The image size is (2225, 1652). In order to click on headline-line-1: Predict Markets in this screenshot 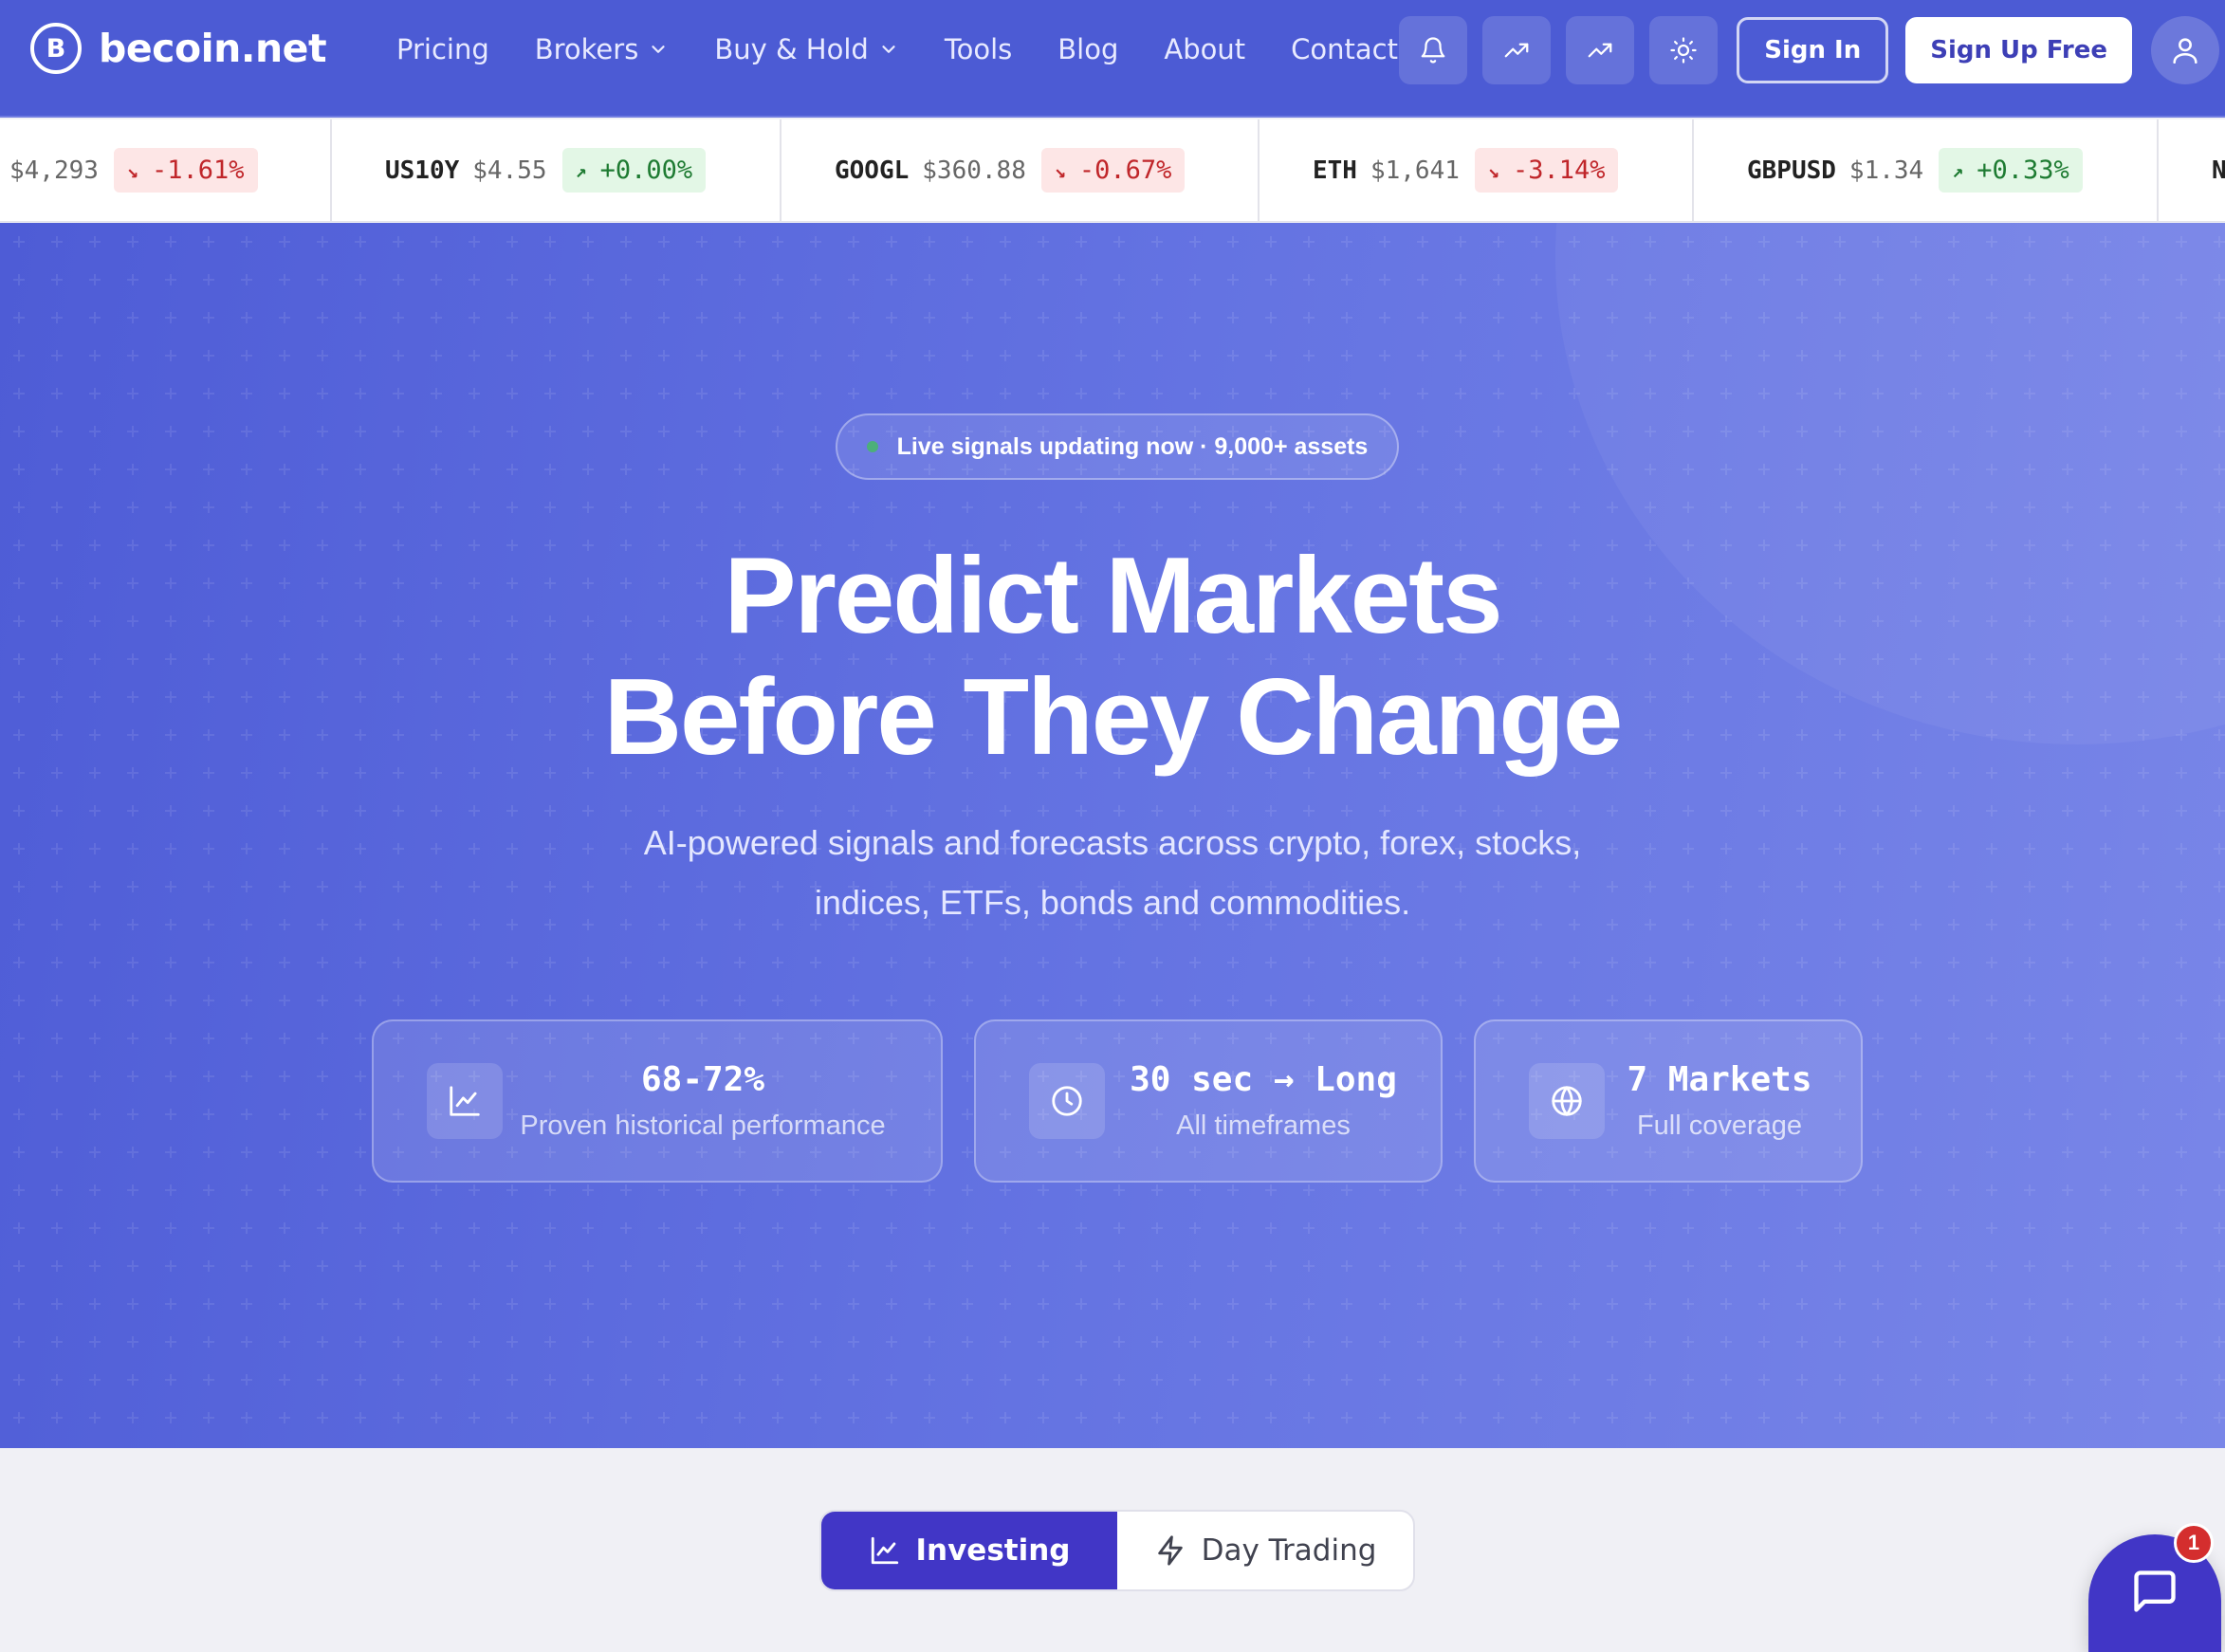, I will do `click(1113, 596)`.